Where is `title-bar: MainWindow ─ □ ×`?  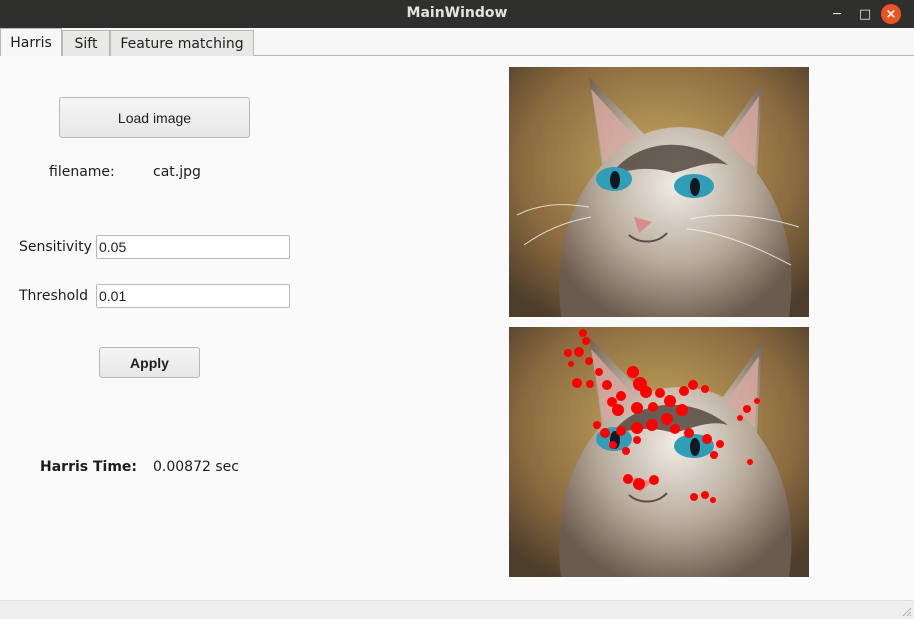 title-bar: MainWindow ─ □ × is located at coordinates (457, 14).